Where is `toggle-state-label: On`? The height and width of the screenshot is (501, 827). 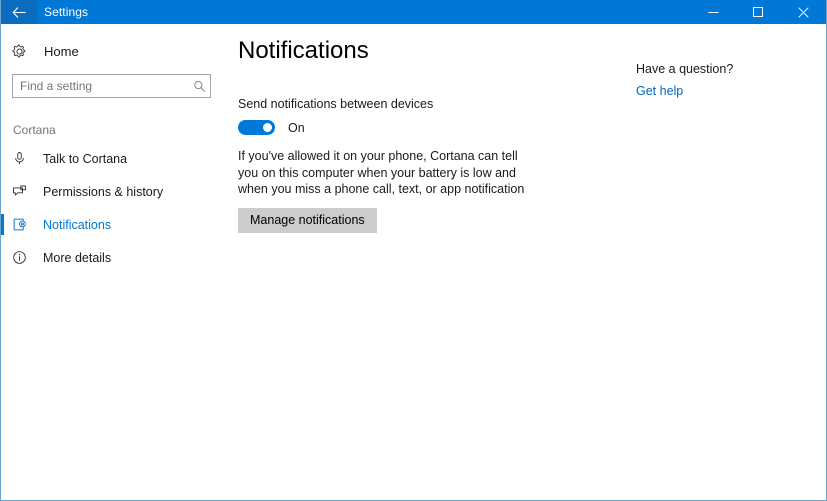 toggle-state-label: On is located at coordinates (296, 127).